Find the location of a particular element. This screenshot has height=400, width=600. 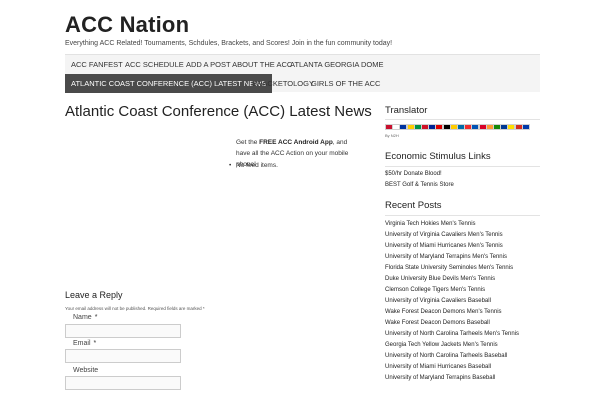

website-label: Website is located at coordinates (85, 370).